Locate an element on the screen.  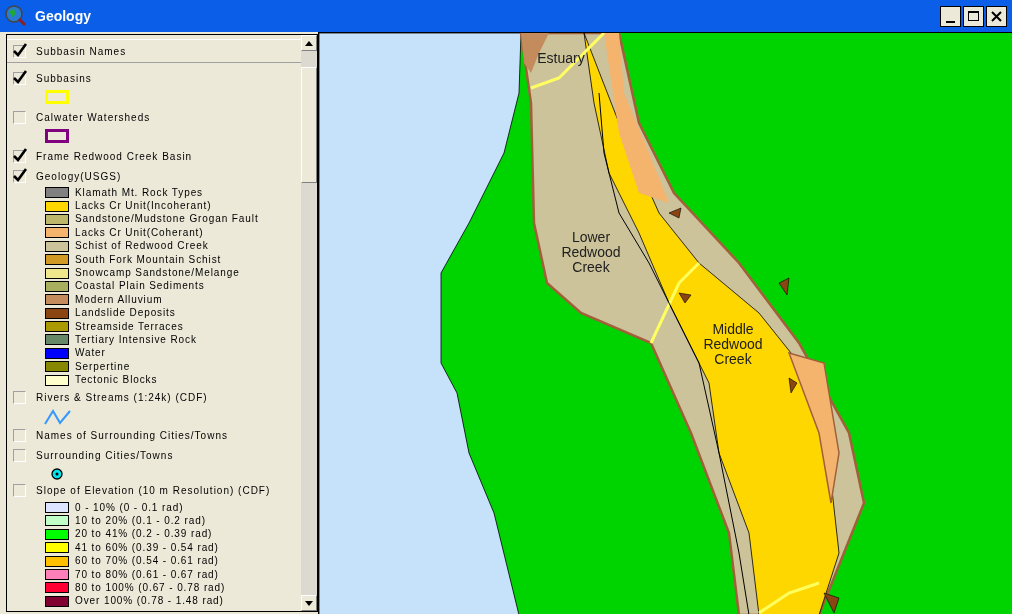
down-arrow-icon is located at coordinates (309, 603).